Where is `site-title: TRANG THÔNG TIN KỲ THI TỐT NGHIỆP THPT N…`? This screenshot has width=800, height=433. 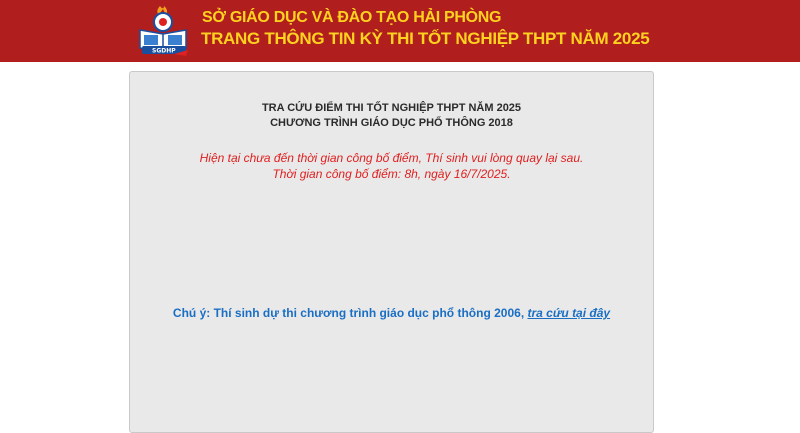 site-title: TRANG THÔNG TIN KỲ THI TỐT NGHIỆP THPT N… is located at coordinates (425, 38).